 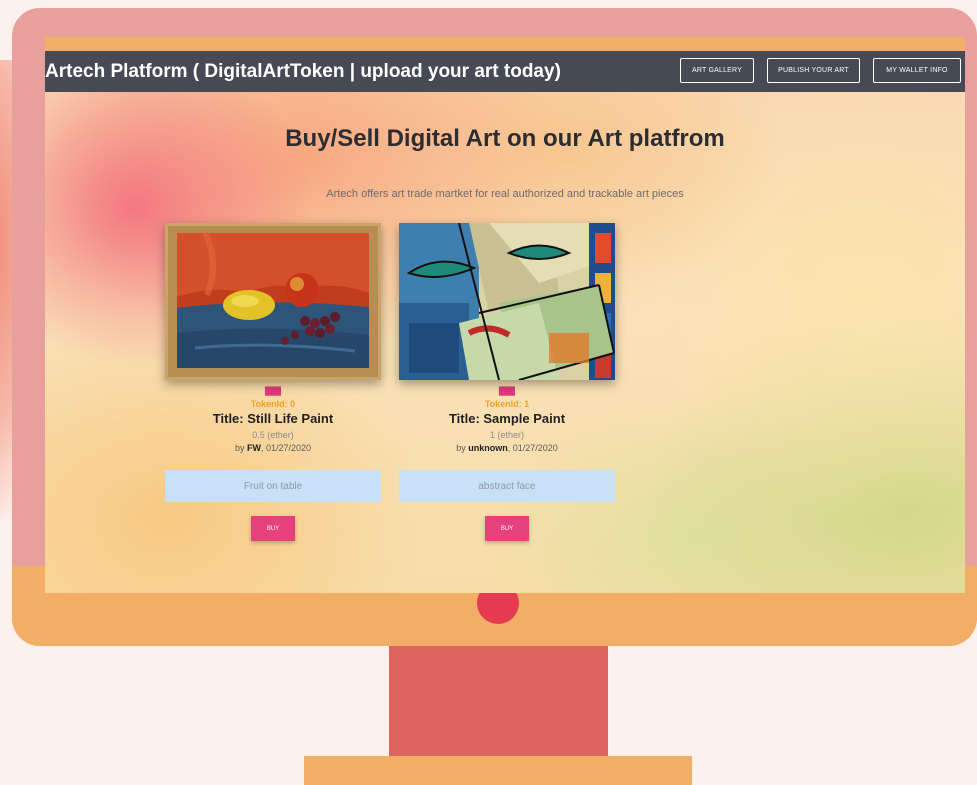 I want to click on artwork-author: FW, so click(x=253, y=448).